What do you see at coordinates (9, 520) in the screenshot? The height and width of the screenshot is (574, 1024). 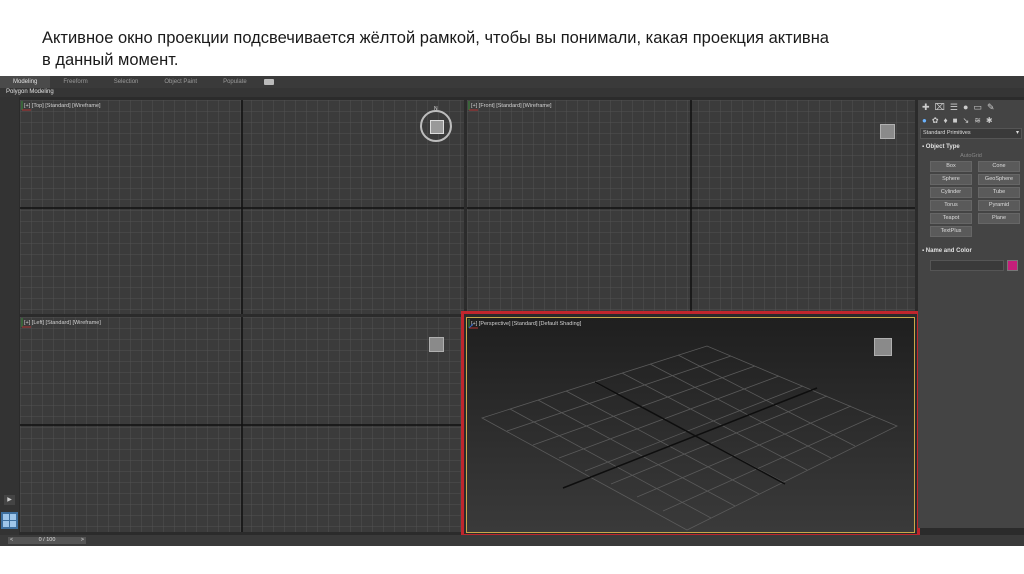 I see `viewport-layout-icon` at bounding box center [9, 520].